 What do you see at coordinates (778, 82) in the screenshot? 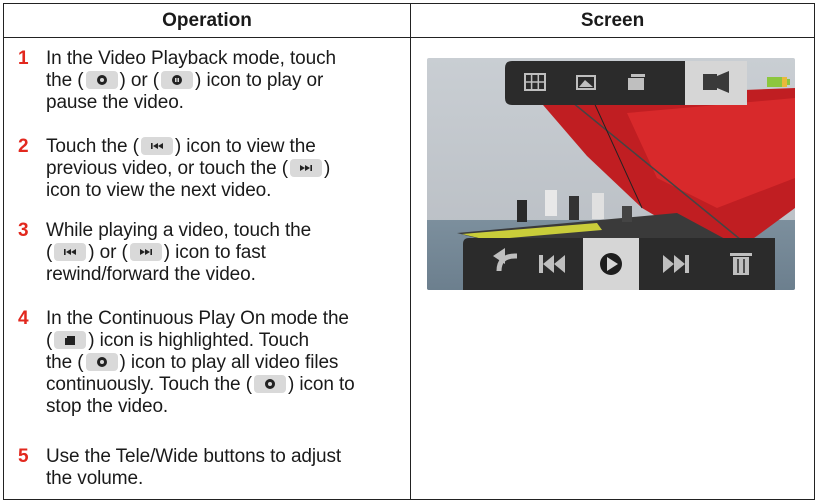
I see `battery-icon` at bounding box center [778, 82].